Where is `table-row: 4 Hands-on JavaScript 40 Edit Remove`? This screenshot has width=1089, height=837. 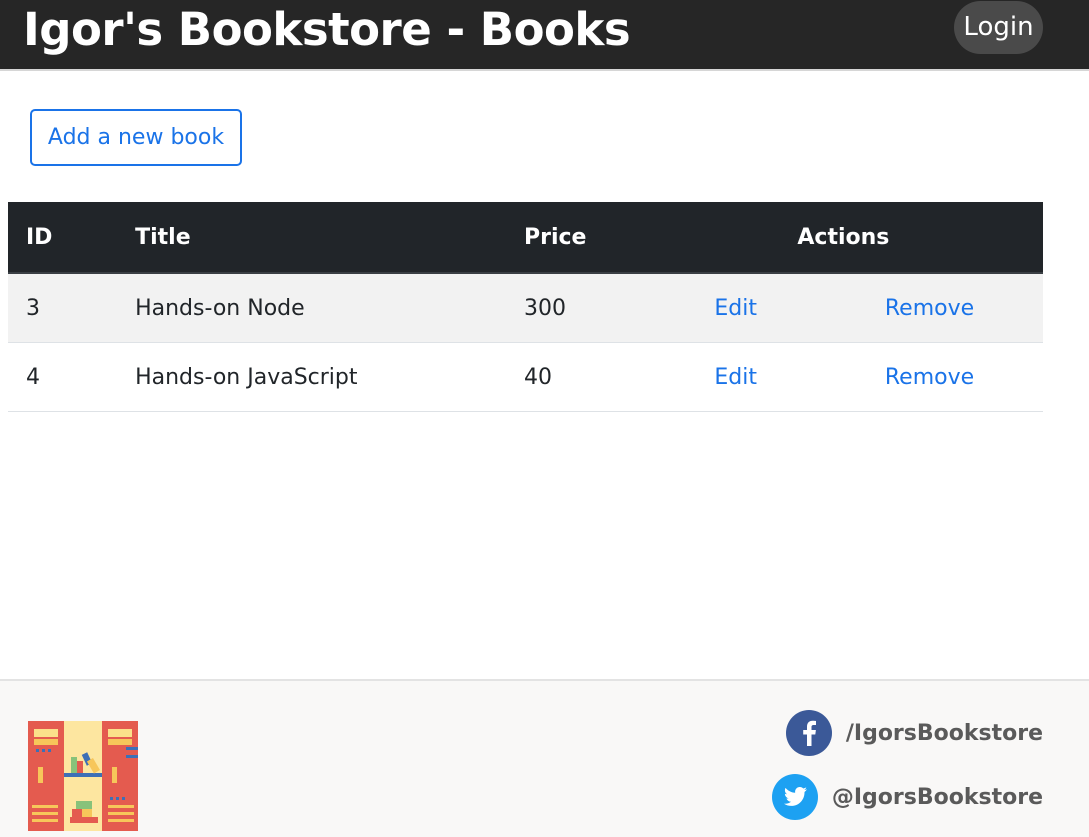
table-row: 4 Hands-on JavaScript 40 Edit Remove is located at coordinates (525, 377).